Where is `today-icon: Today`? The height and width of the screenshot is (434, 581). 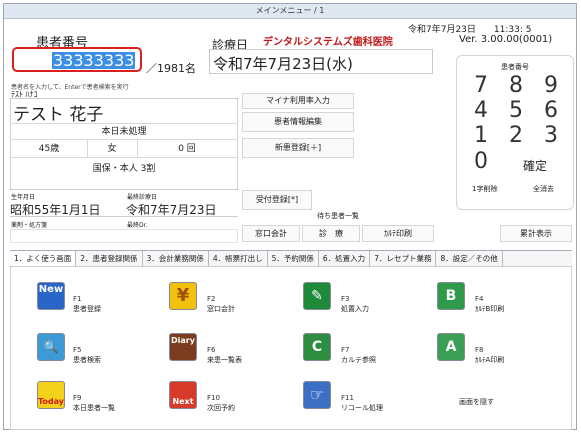 today-icon: Today is located at coordinates (51, 395).